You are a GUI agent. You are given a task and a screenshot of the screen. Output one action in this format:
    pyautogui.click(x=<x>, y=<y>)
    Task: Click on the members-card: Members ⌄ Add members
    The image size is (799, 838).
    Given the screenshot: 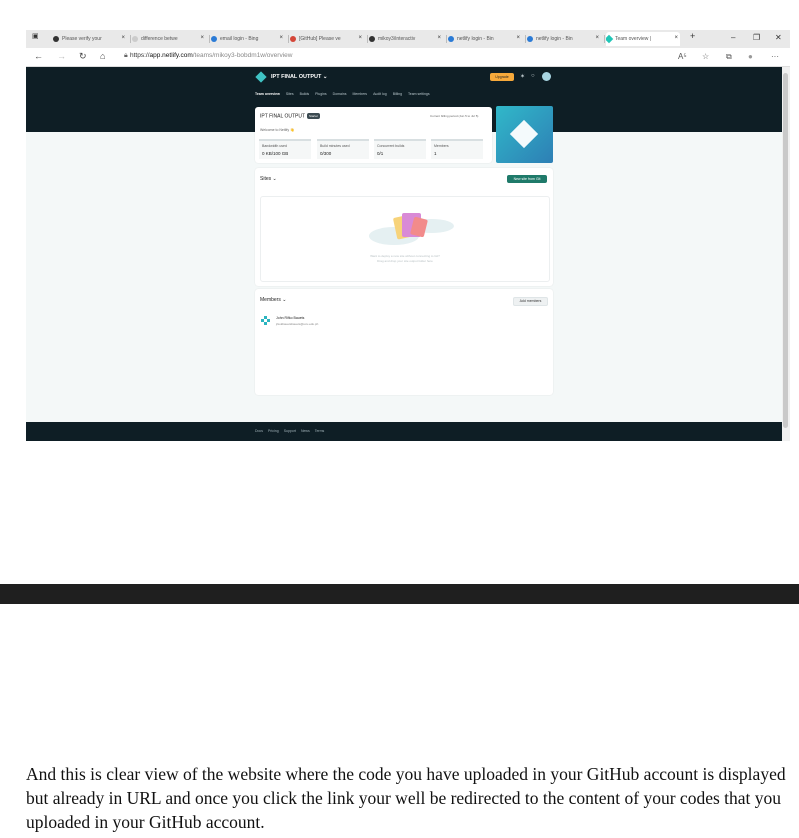 What is the action you would take?
    pyautogui.click(x=404, y=342)
    